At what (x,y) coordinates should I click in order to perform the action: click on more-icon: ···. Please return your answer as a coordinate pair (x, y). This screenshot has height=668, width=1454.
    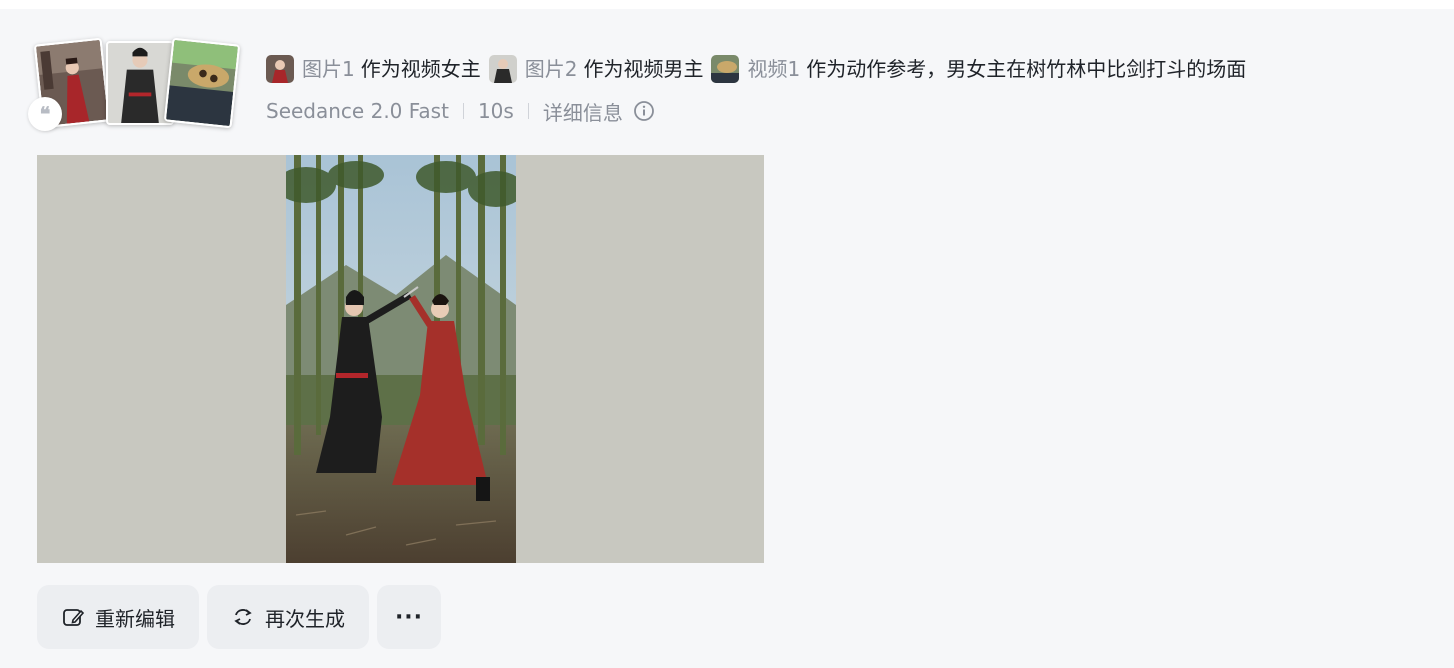
    Looking at the image, I should click on (409, 617).